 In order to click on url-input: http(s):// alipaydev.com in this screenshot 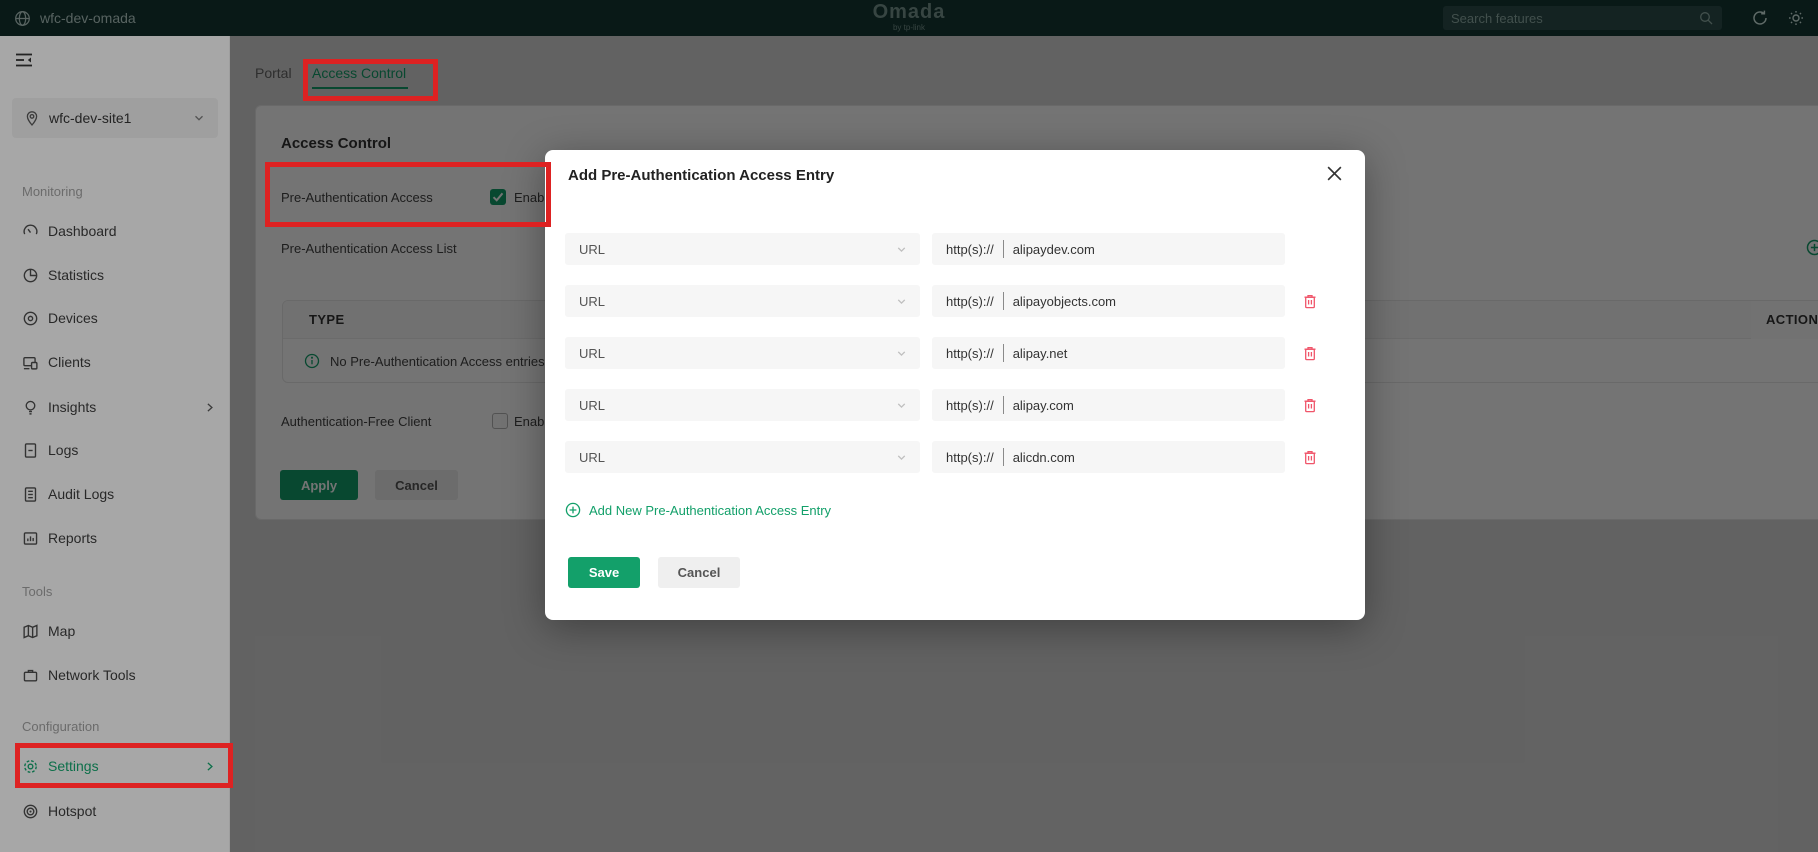, I will do `click(1108, 249)`.